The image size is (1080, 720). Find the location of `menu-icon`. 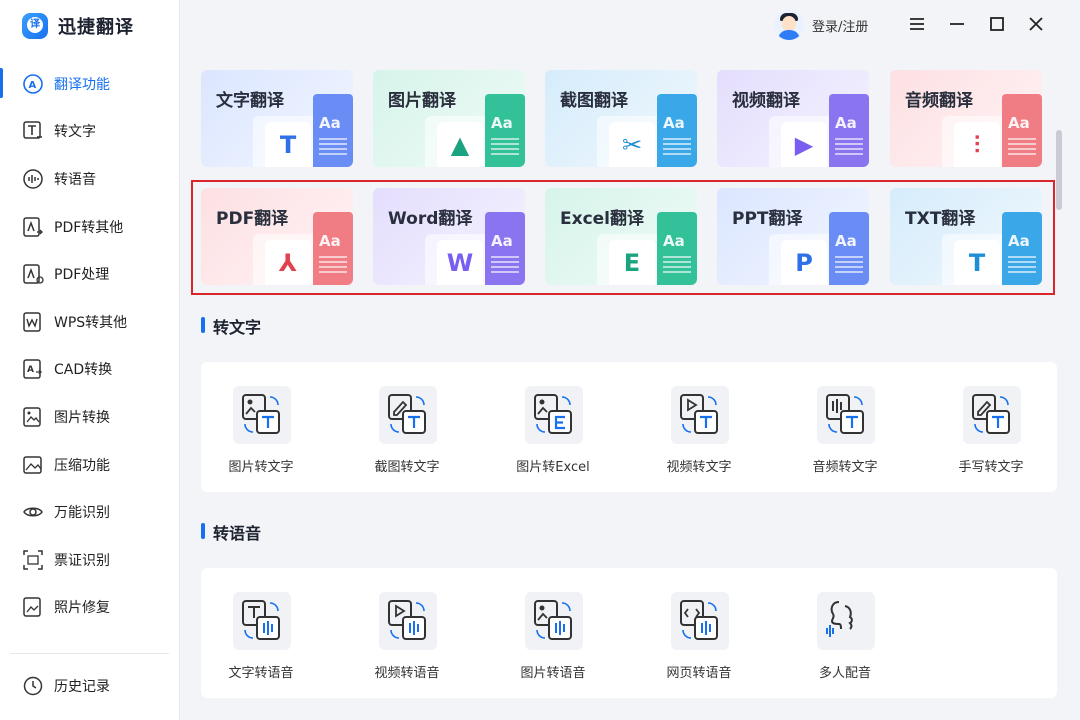

menu-icon is located at coordinates (917, 24).